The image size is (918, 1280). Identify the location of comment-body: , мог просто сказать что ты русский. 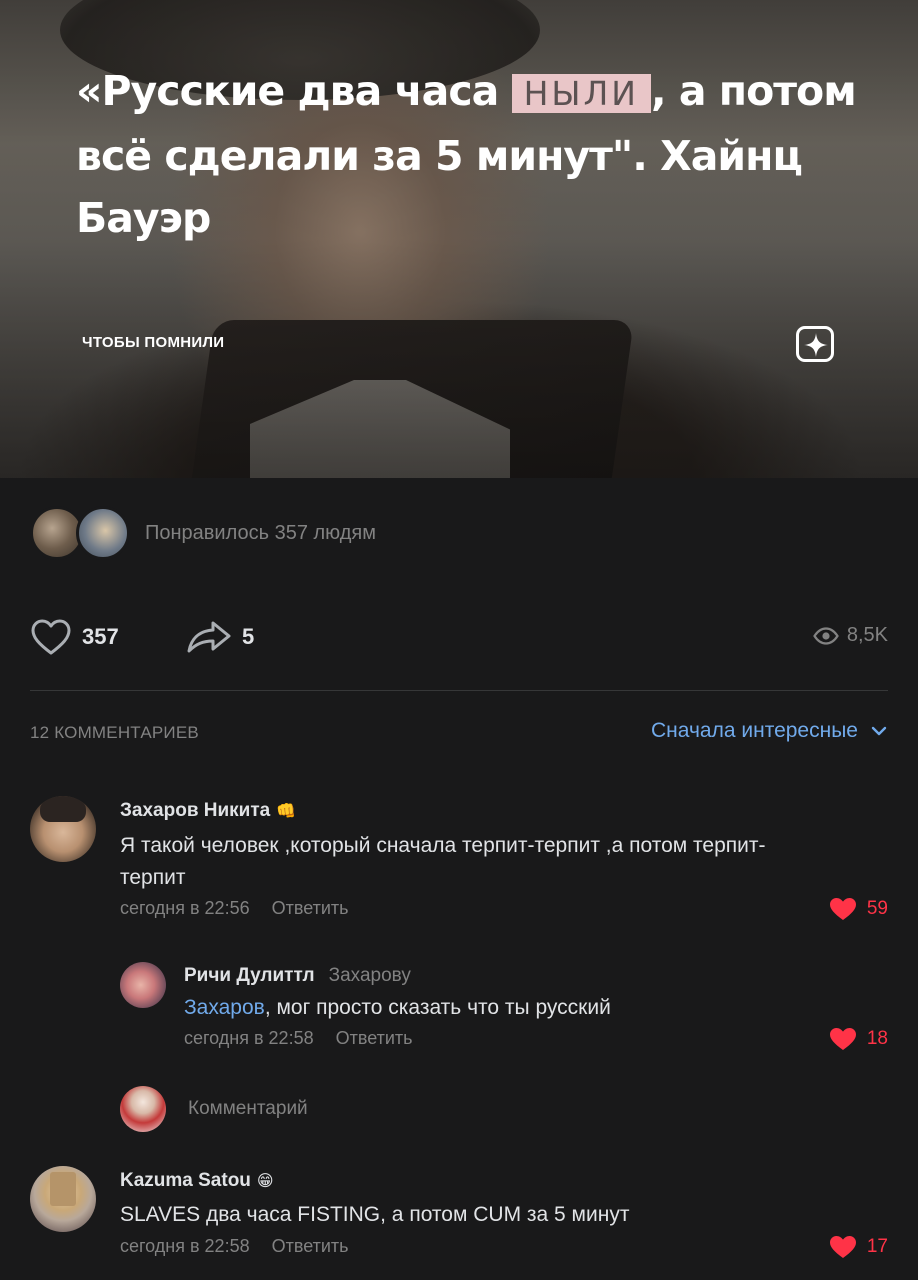
(437, 1007).